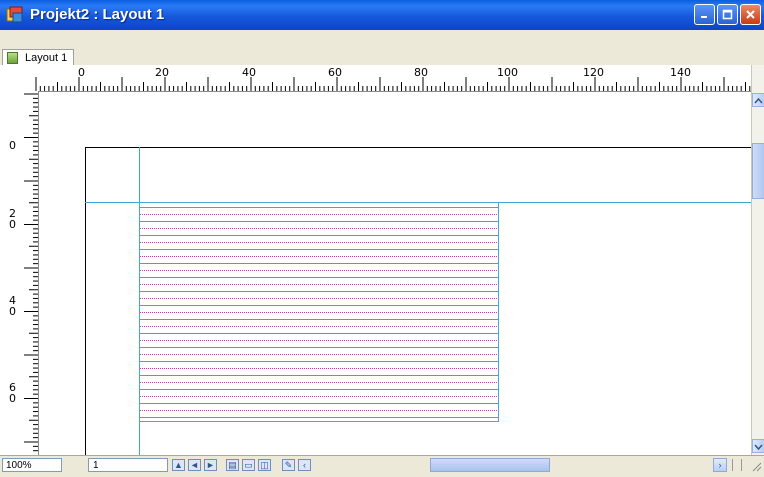 The width and height of the screenshot is (764, 477). Describe the element at coordinates (704, 14) in the screenshot. I see `minimize-button` at that location.